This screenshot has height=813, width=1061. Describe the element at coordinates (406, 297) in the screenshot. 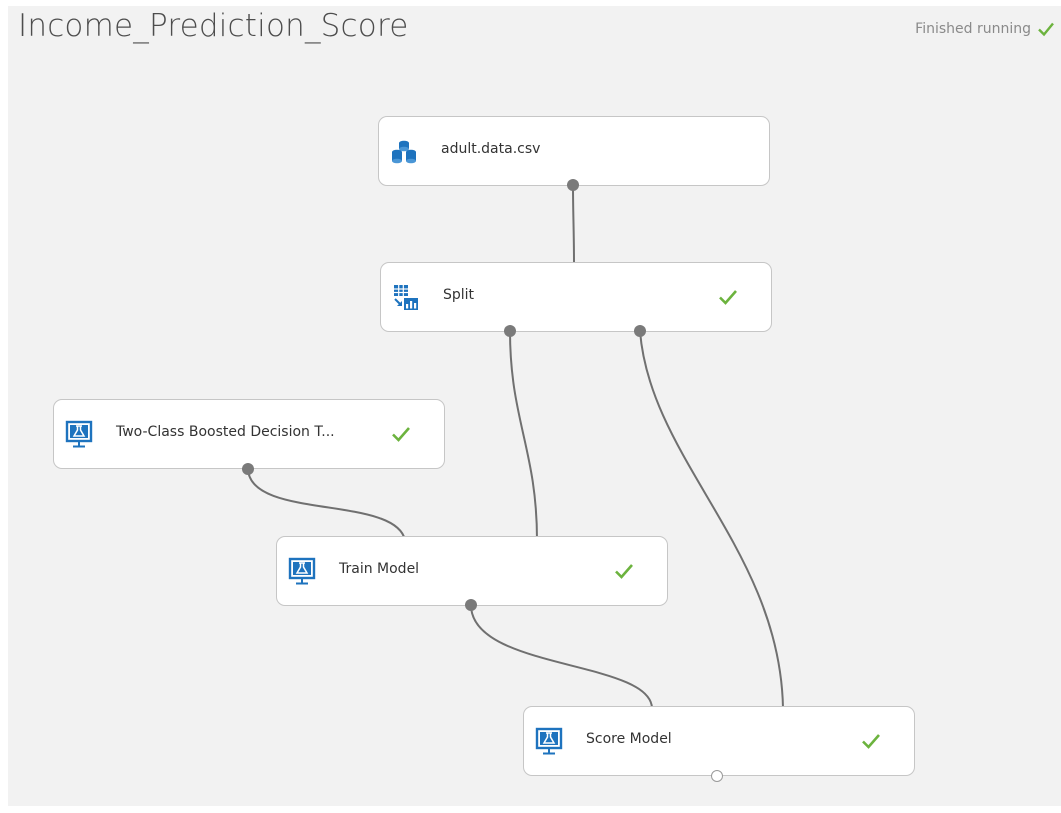

I see `split-data-icon` at that location.